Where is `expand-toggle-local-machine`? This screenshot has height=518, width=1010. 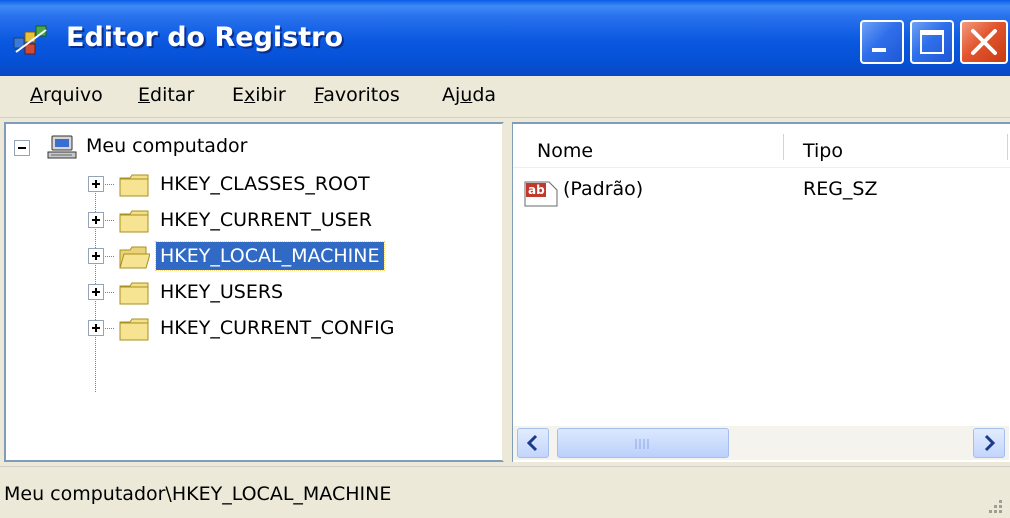 expand-toggle-local-machine is located at coordinates (96, 256).